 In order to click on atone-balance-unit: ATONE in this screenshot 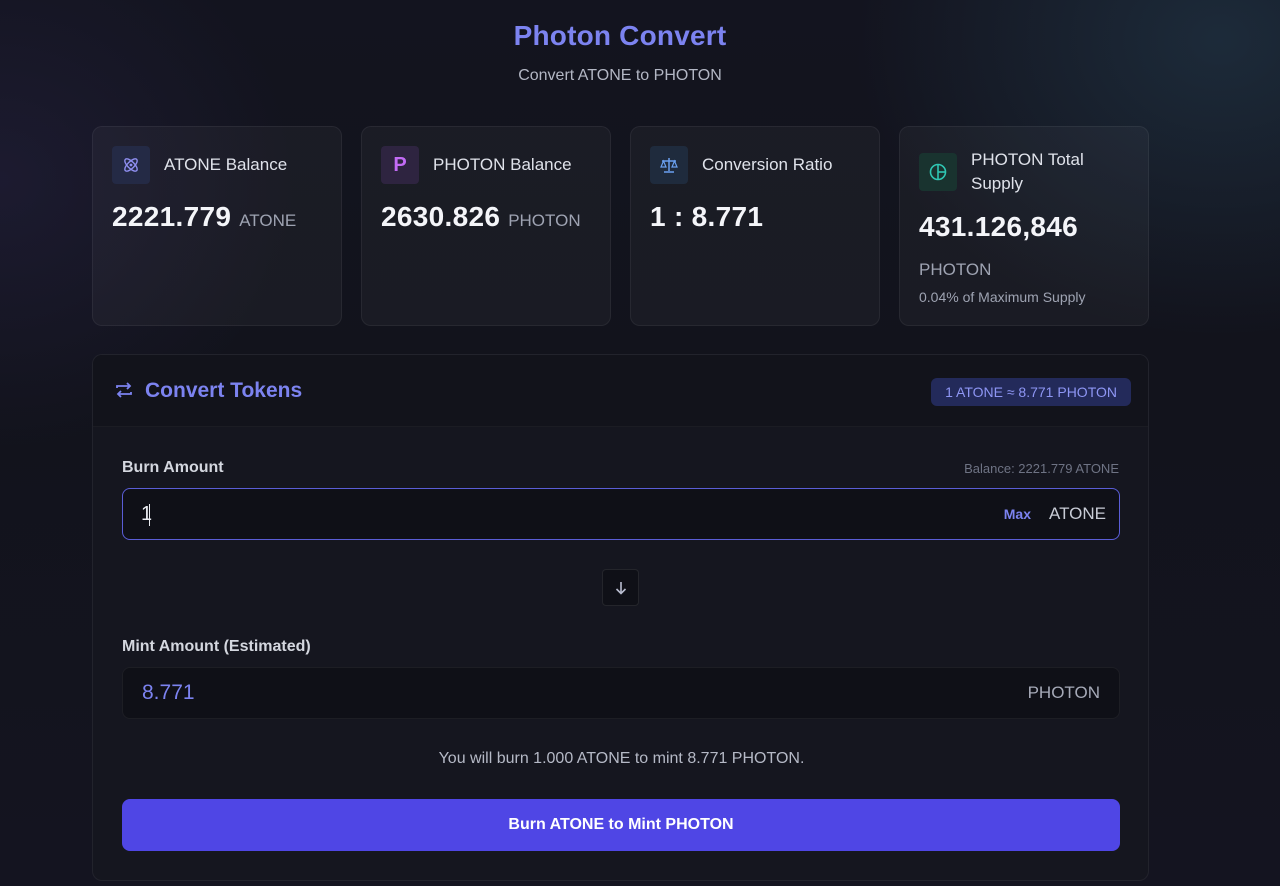, I will do `click(268, 220)`.